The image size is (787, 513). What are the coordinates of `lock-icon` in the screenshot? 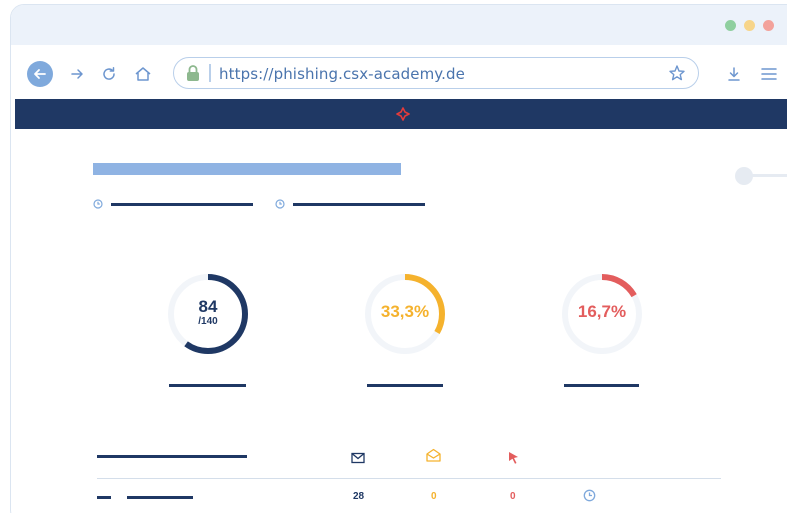 It's located at (193, 75).